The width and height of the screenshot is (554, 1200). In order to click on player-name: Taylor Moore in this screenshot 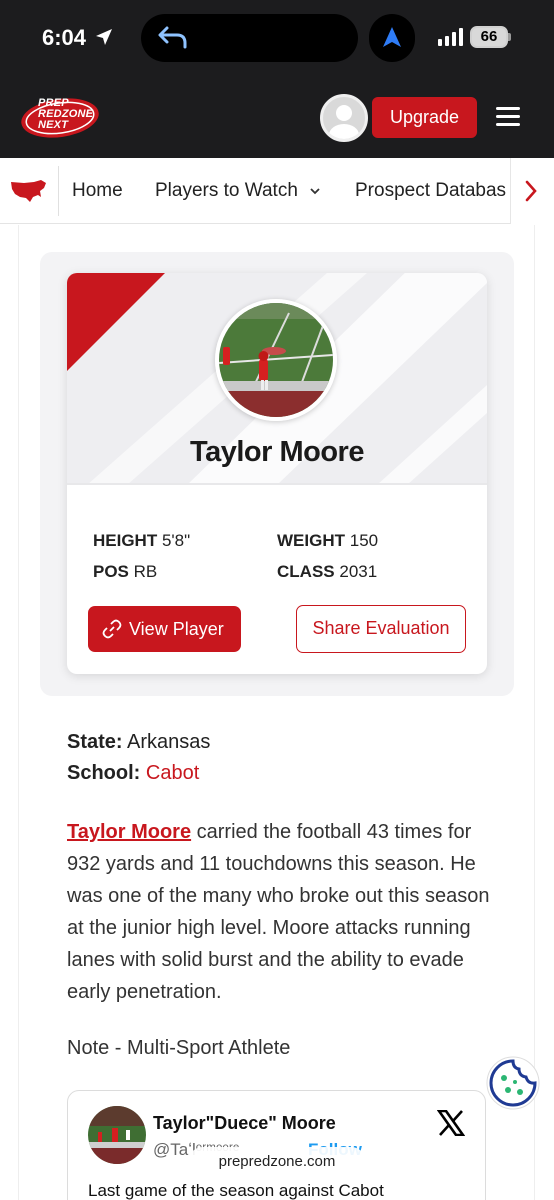, I will do `click(277, 452)`.